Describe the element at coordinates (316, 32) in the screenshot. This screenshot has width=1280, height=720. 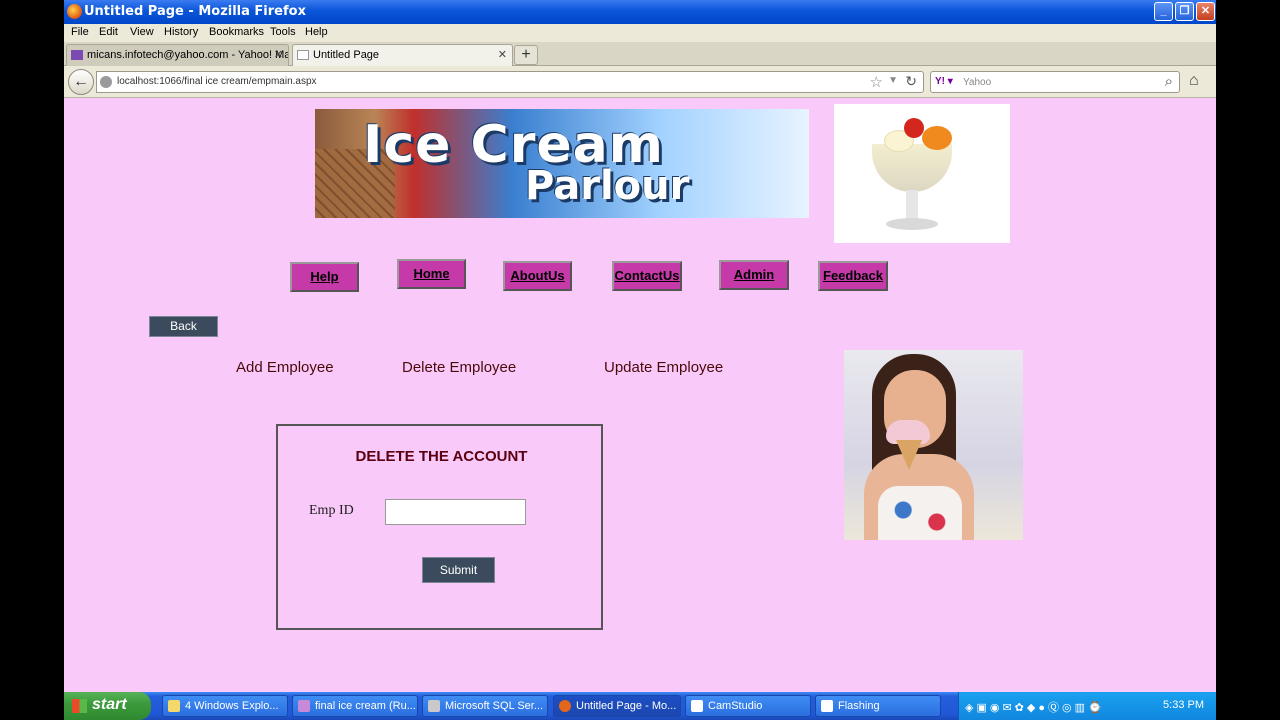
I see `menu-help: Help` at that location.